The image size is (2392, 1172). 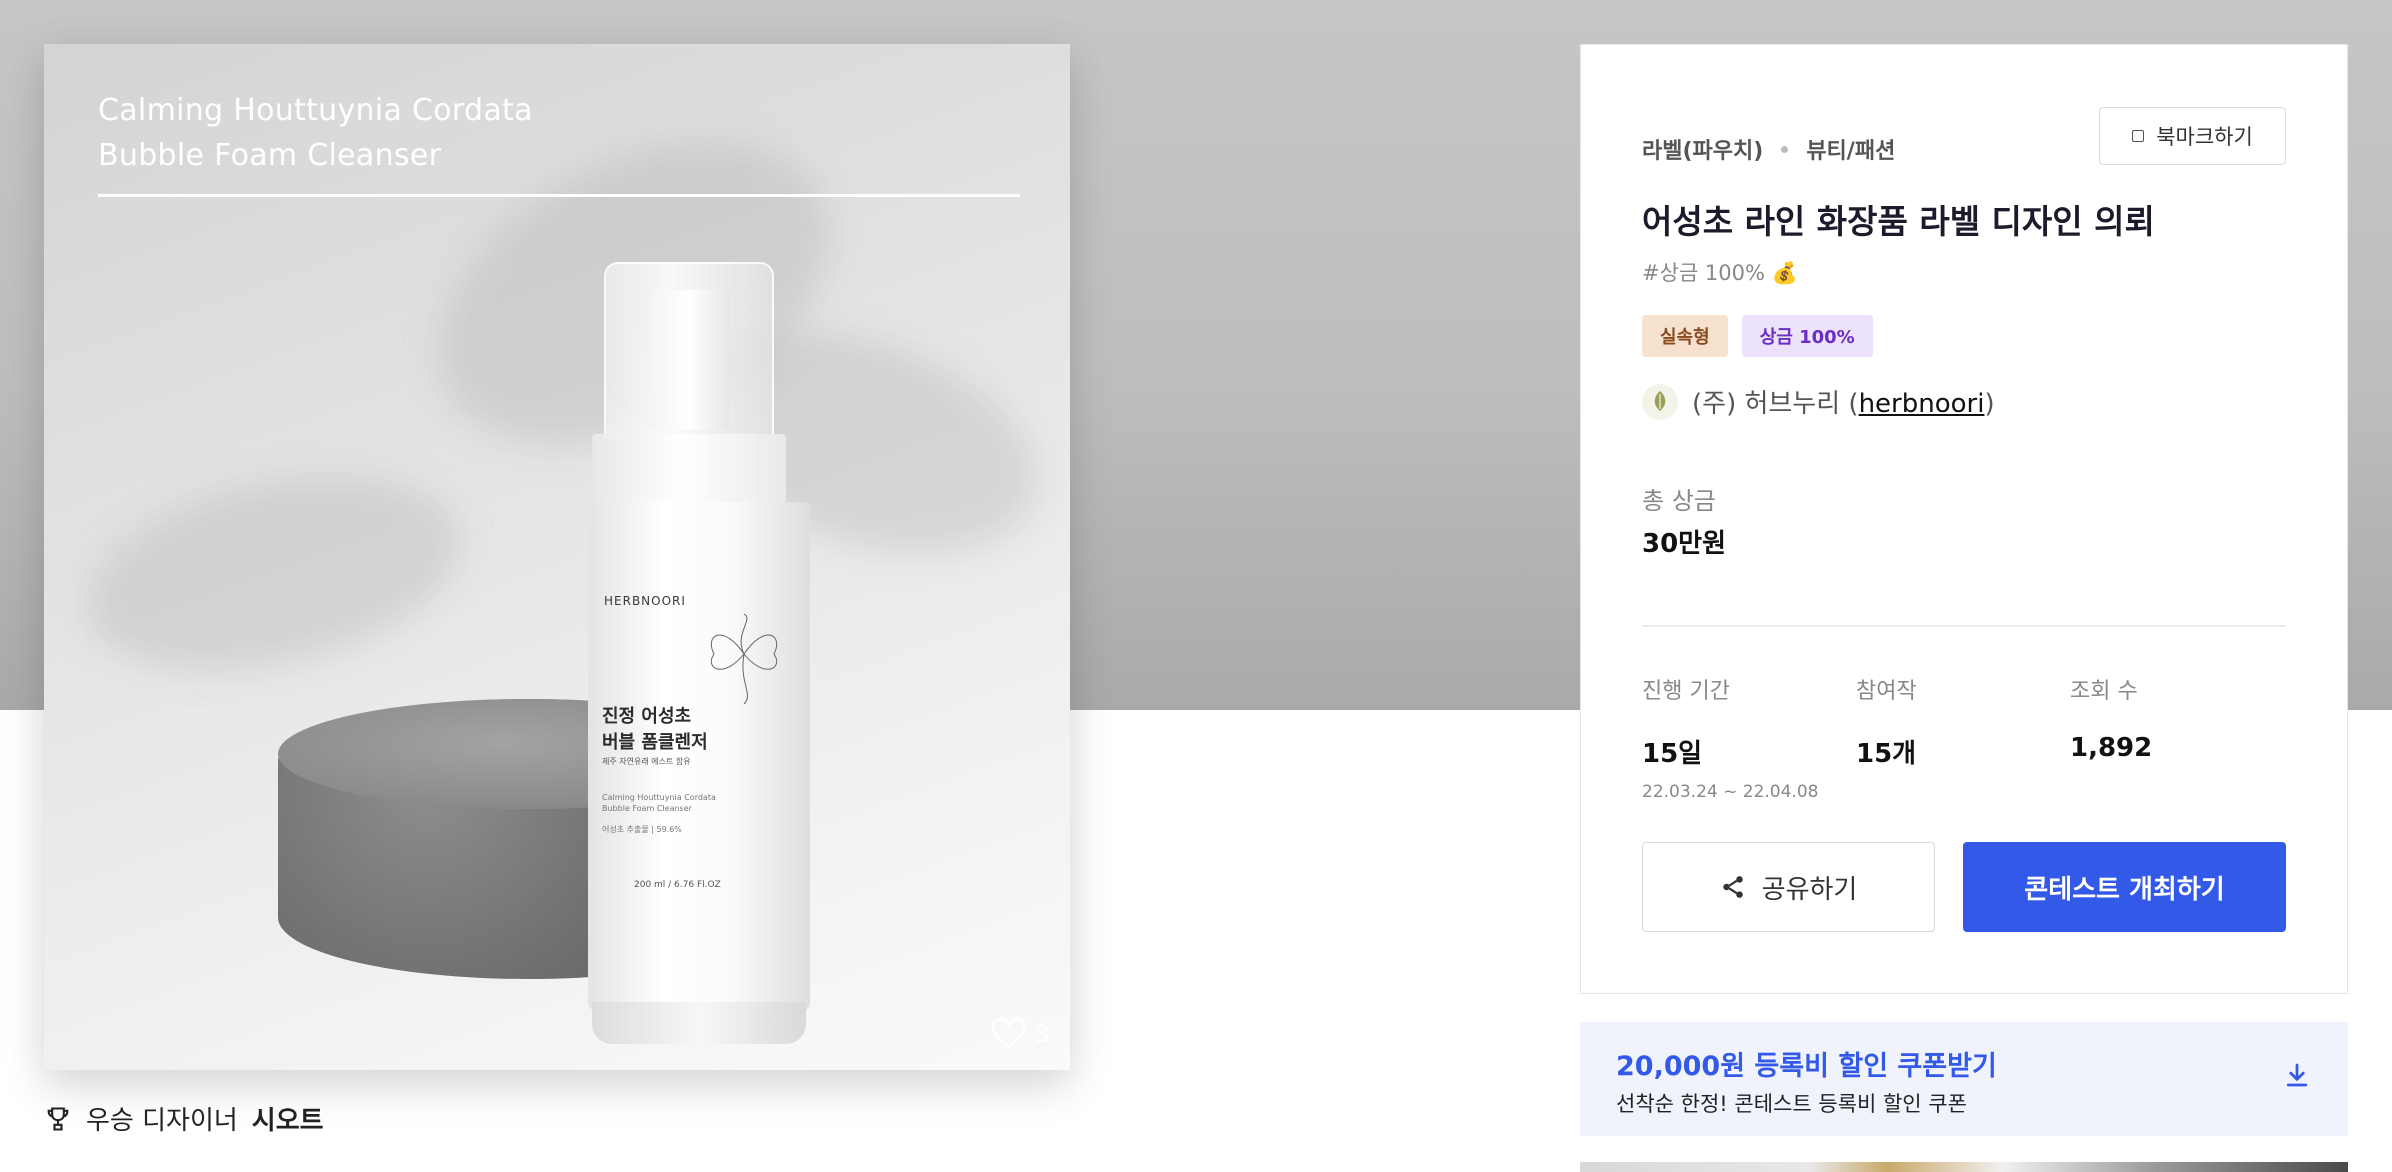 What do you see at coordinates (1720, 273) in the screenshot?
I see `contest-hashtag: #상금 100% 💰` at bounding box center [1720, 273].